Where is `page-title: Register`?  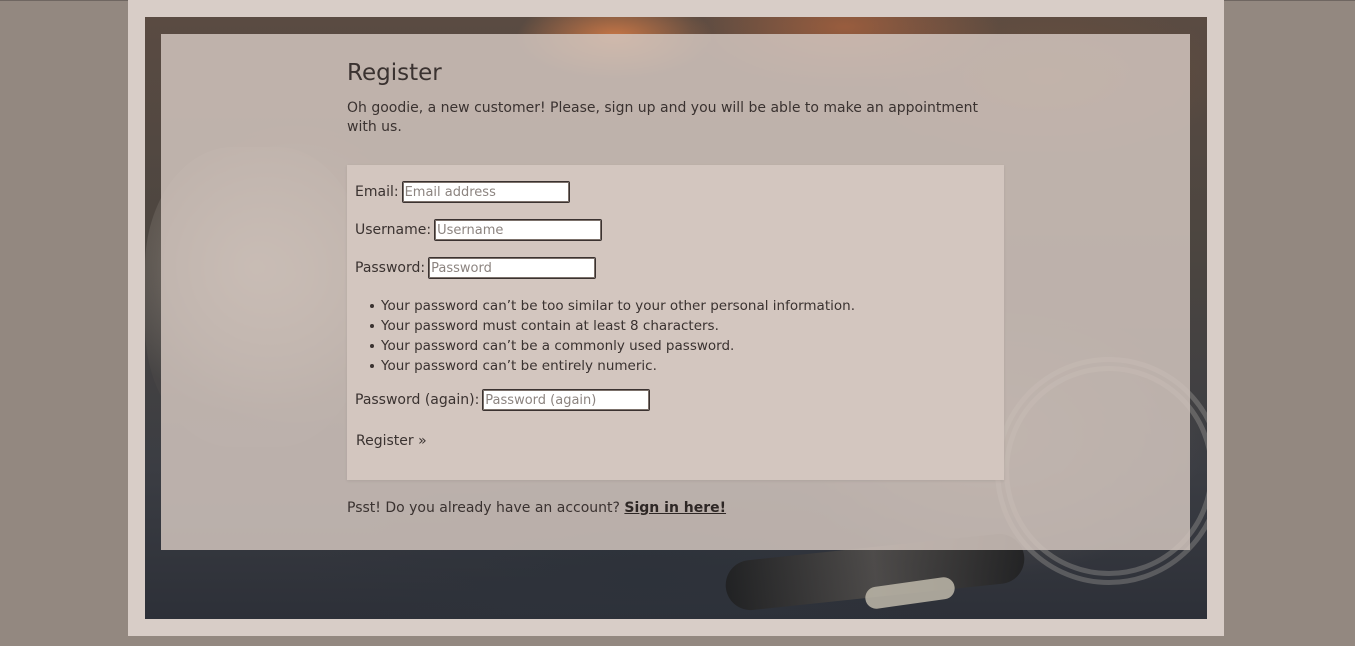
page-title: Register is located at coordinates (394, 73).